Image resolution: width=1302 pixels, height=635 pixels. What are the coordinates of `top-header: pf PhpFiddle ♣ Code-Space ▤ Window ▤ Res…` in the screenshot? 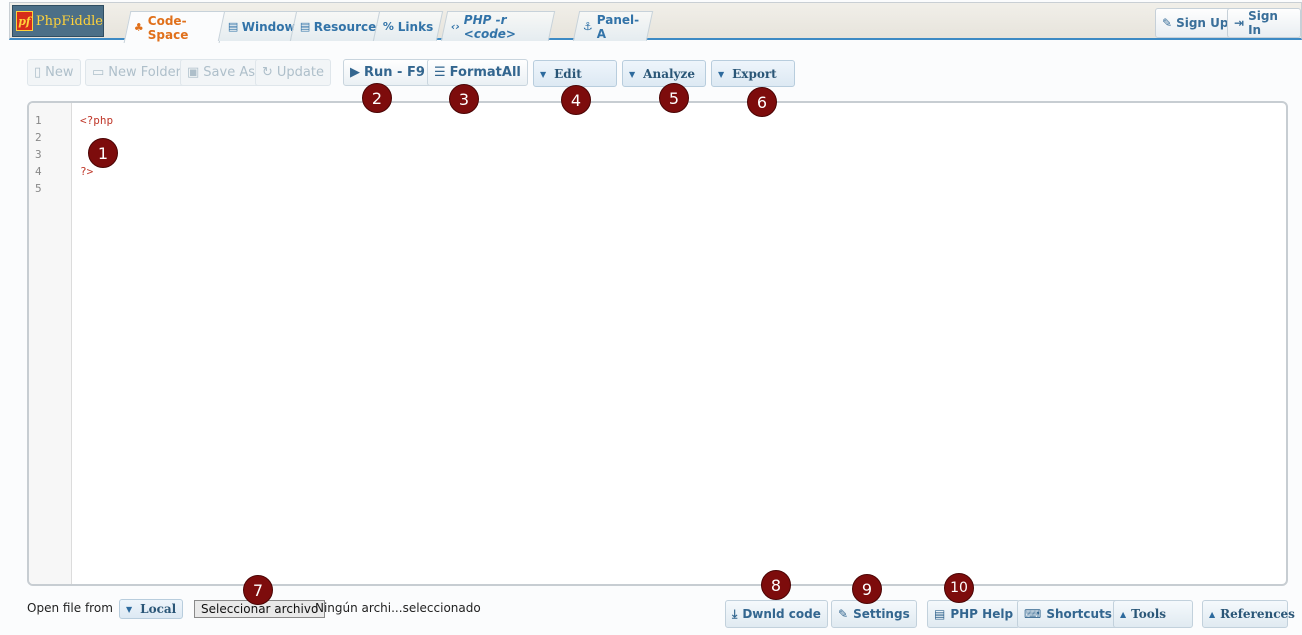 It's located at (655, 22).